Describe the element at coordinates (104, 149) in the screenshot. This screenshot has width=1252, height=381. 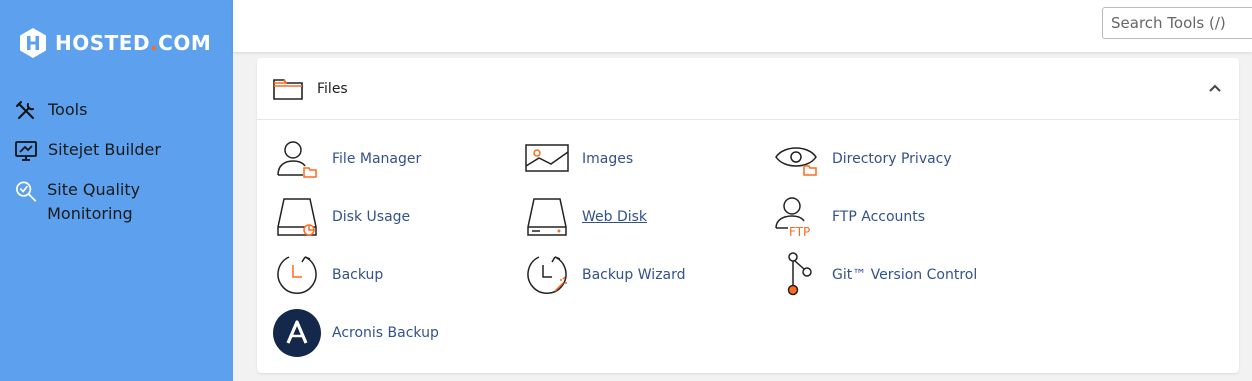
I see `sidebar-item-label: Sitejet Builder` at that location.